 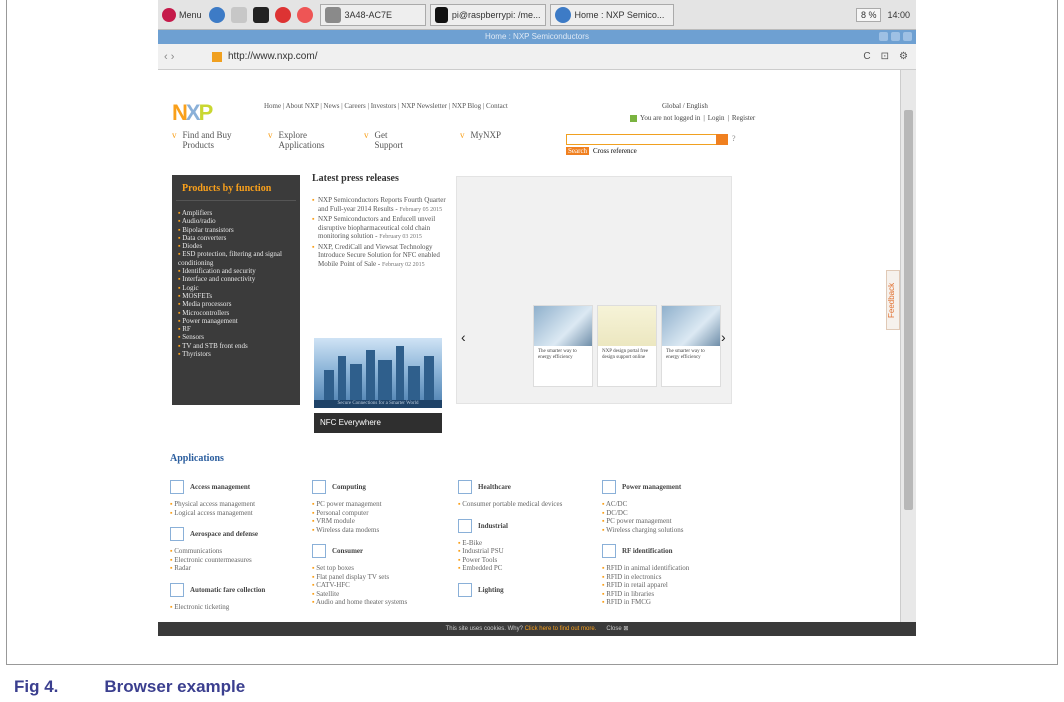 What do you see at coordinates (677, 530) in the screenshot?
I see `app-item: Wireless charging solutions` at bounding box center [677, 530].